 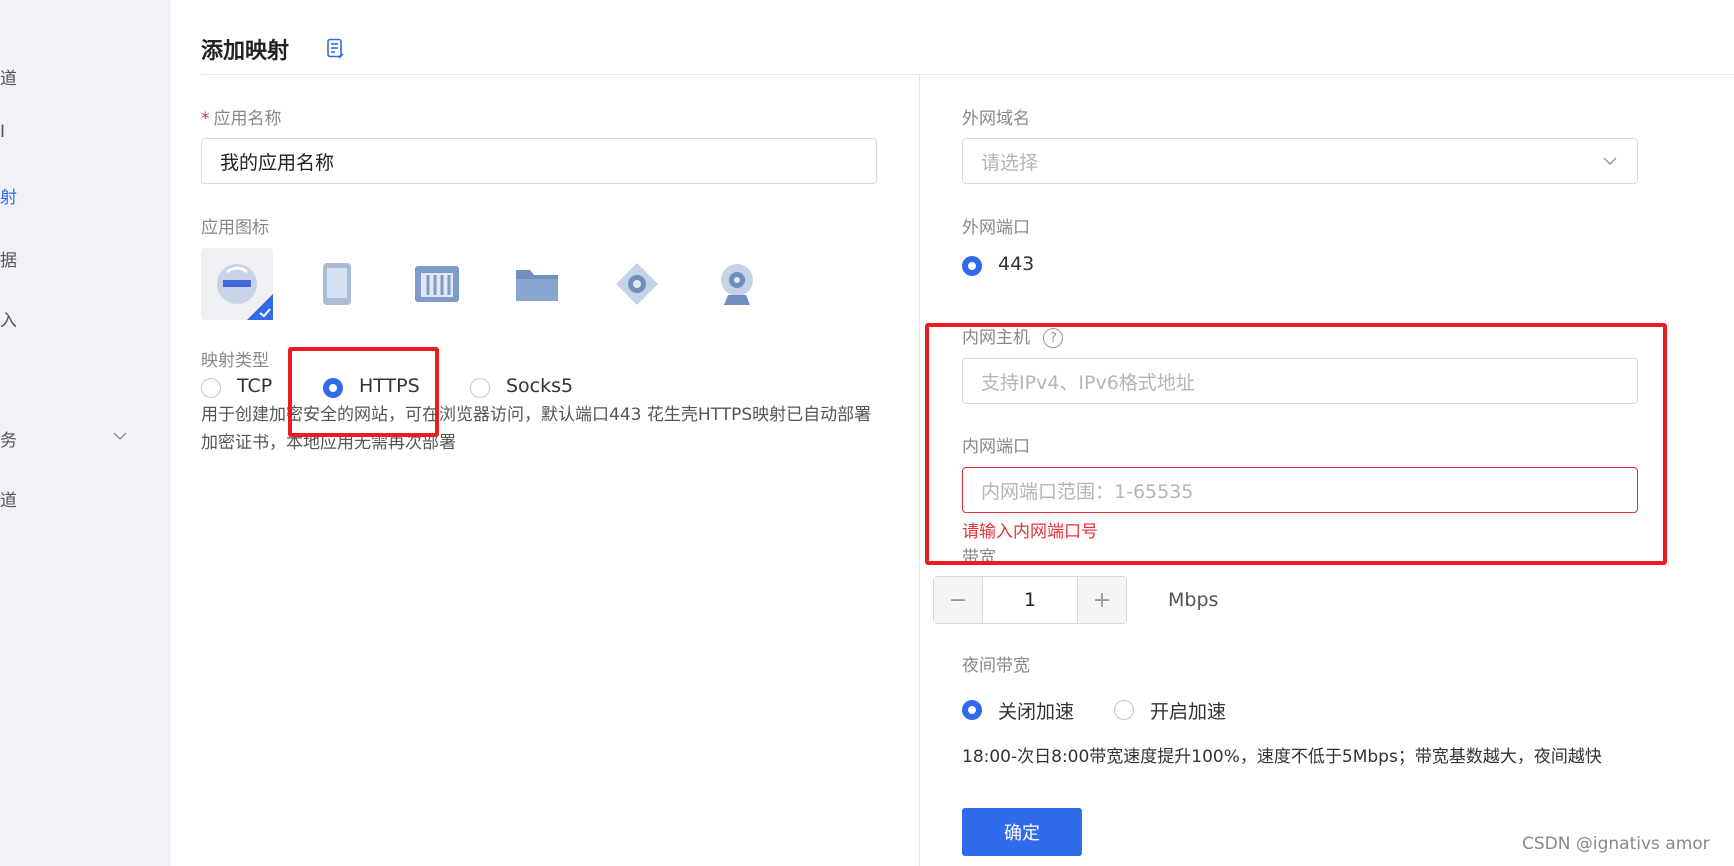 I want to click on radio-socks5-label: Socks5, so click(x=539, y=386).